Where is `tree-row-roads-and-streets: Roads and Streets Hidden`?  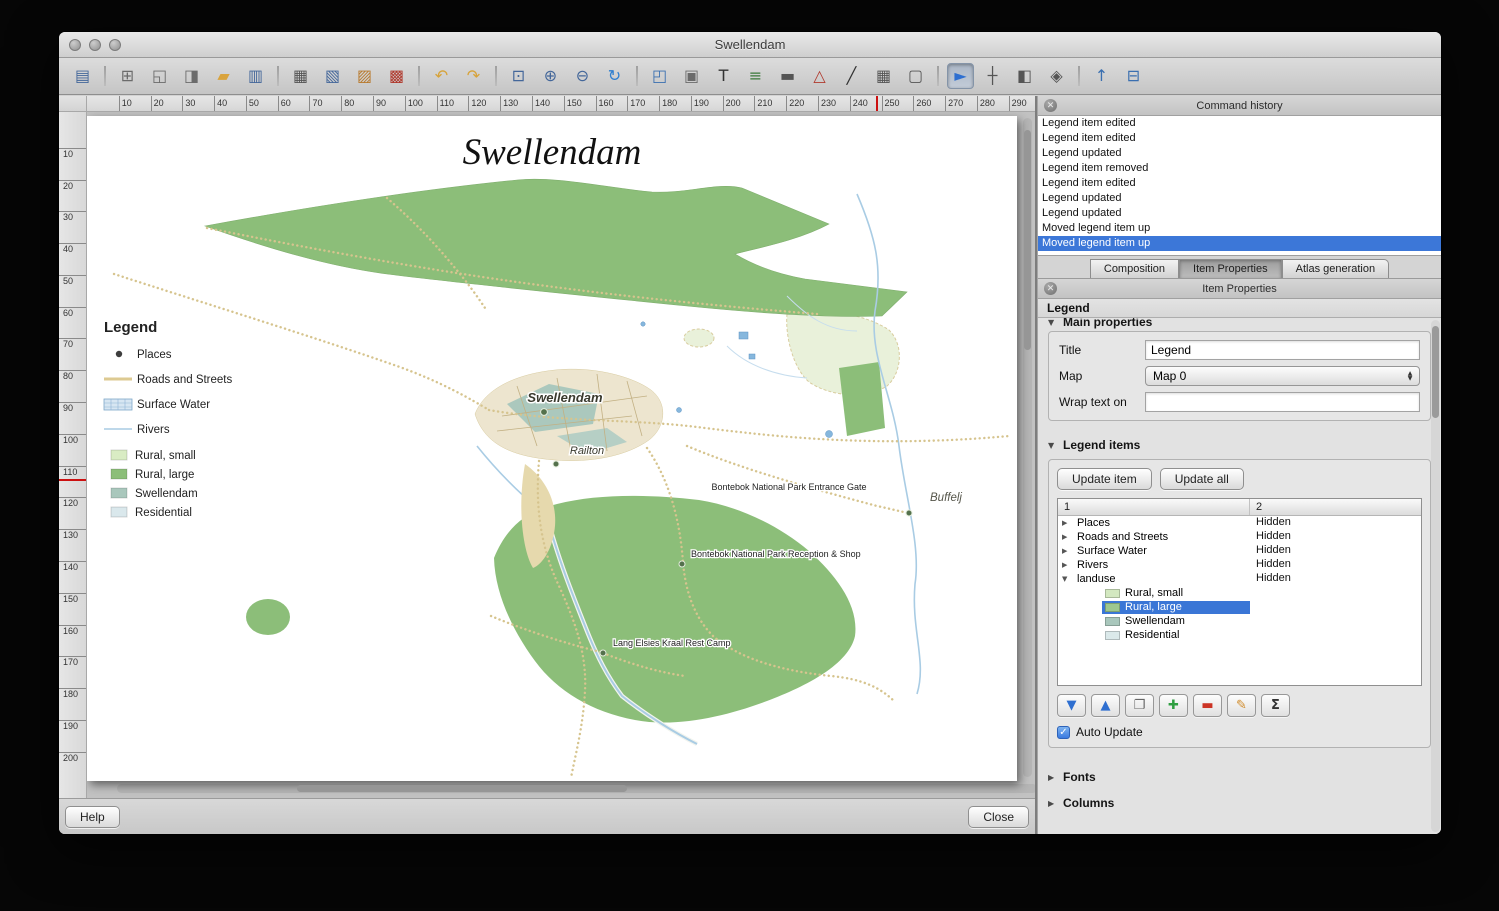 tree-row-roads-and-streets: Roads and Streets Hidden is located at coordinates (1239, 537).